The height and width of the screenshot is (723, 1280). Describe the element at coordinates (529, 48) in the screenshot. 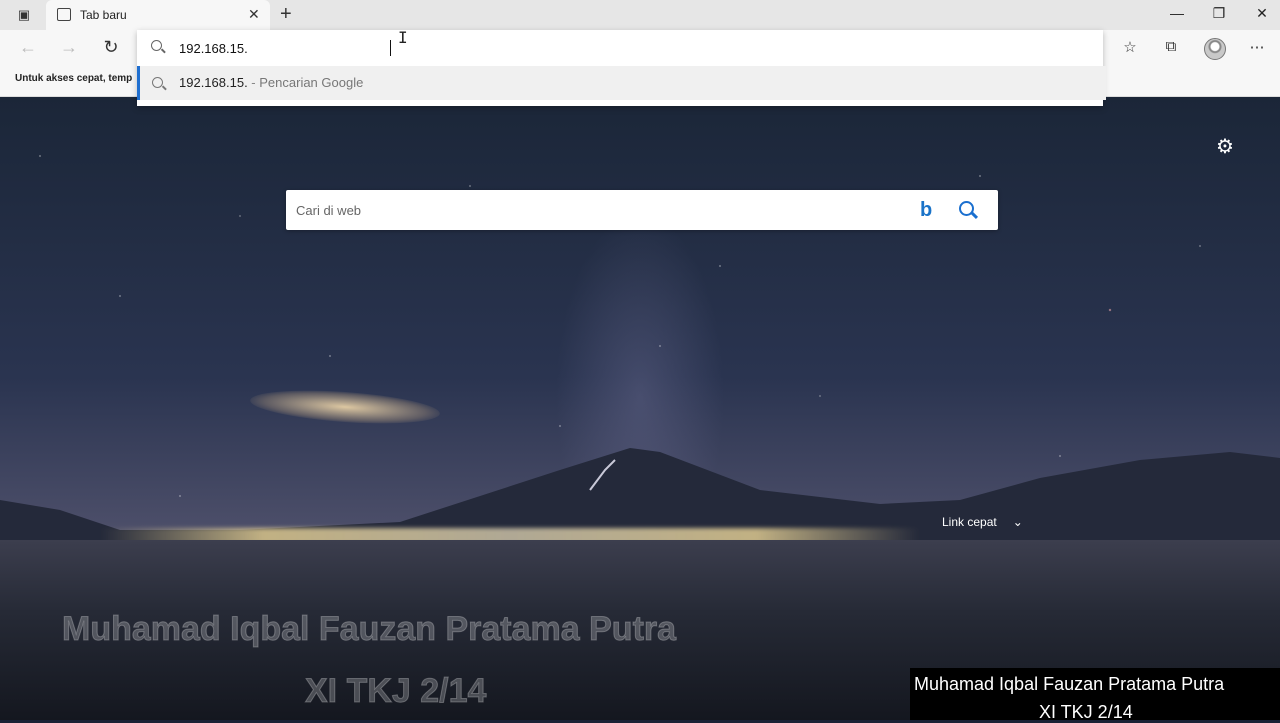

I see `address-input` at that location.